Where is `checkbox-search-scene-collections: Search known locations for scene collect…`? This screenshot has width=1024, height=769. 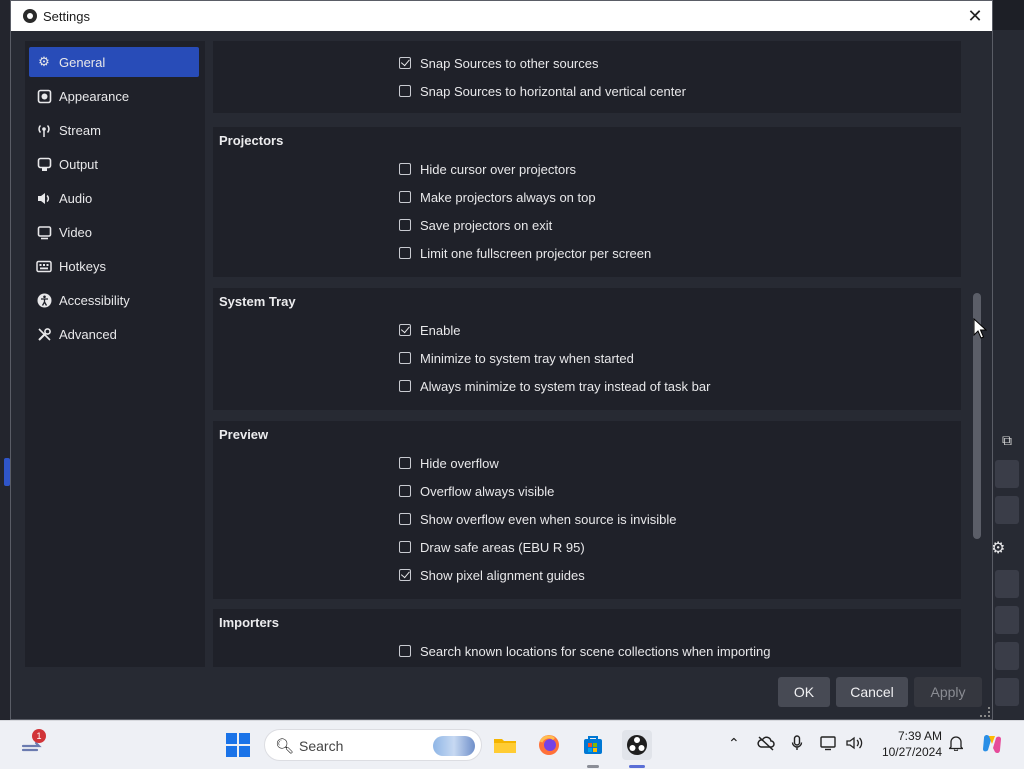 checkbox-search-scene-collections: Search known locations for scene collect… is located at coordinates (584, 651).